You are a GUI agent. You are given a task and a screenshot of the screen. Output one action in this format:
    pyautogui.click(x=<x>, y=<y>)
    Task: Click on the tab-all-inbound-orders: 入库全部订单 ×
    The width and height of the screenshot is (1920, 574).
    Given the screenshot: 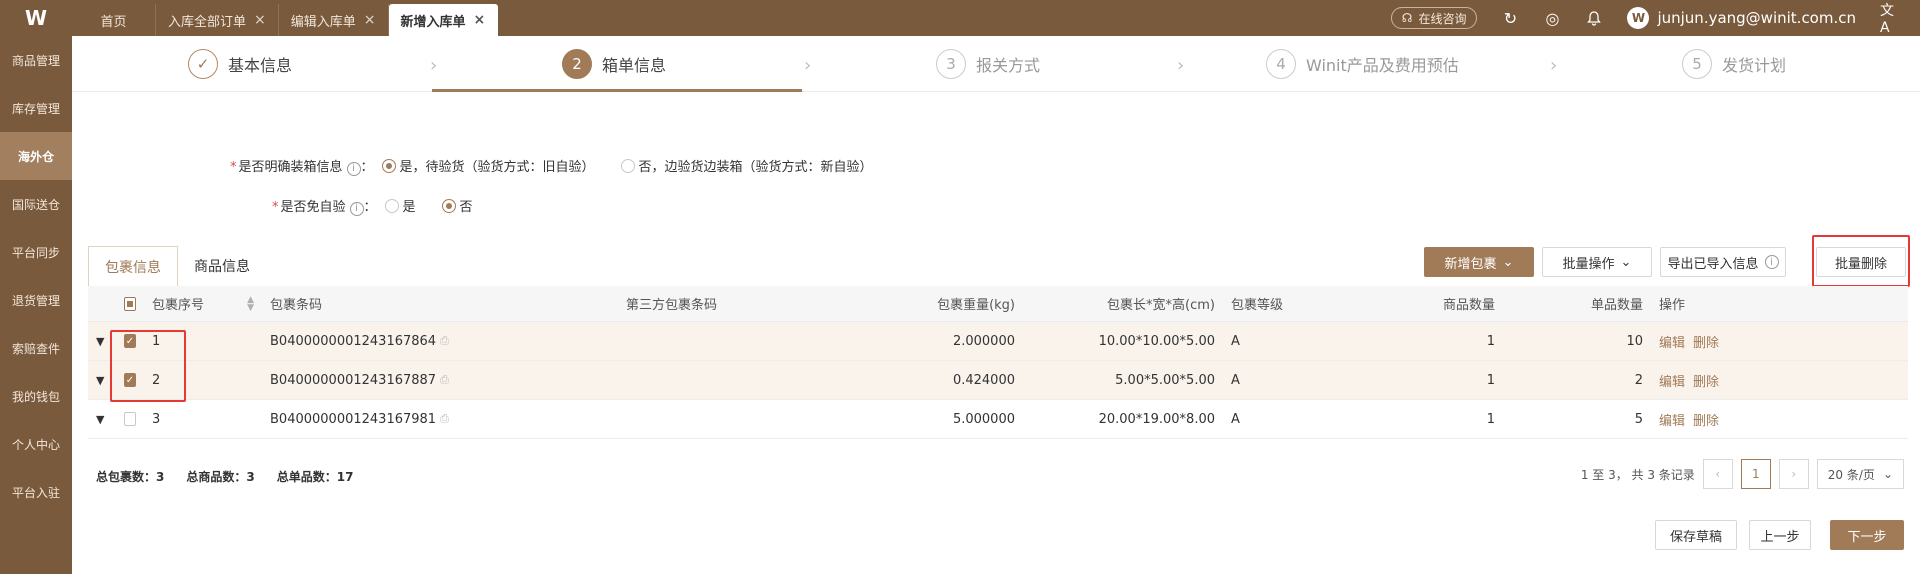 What is the action you would take?
    pyautogui.click(x=217, y=20)
    